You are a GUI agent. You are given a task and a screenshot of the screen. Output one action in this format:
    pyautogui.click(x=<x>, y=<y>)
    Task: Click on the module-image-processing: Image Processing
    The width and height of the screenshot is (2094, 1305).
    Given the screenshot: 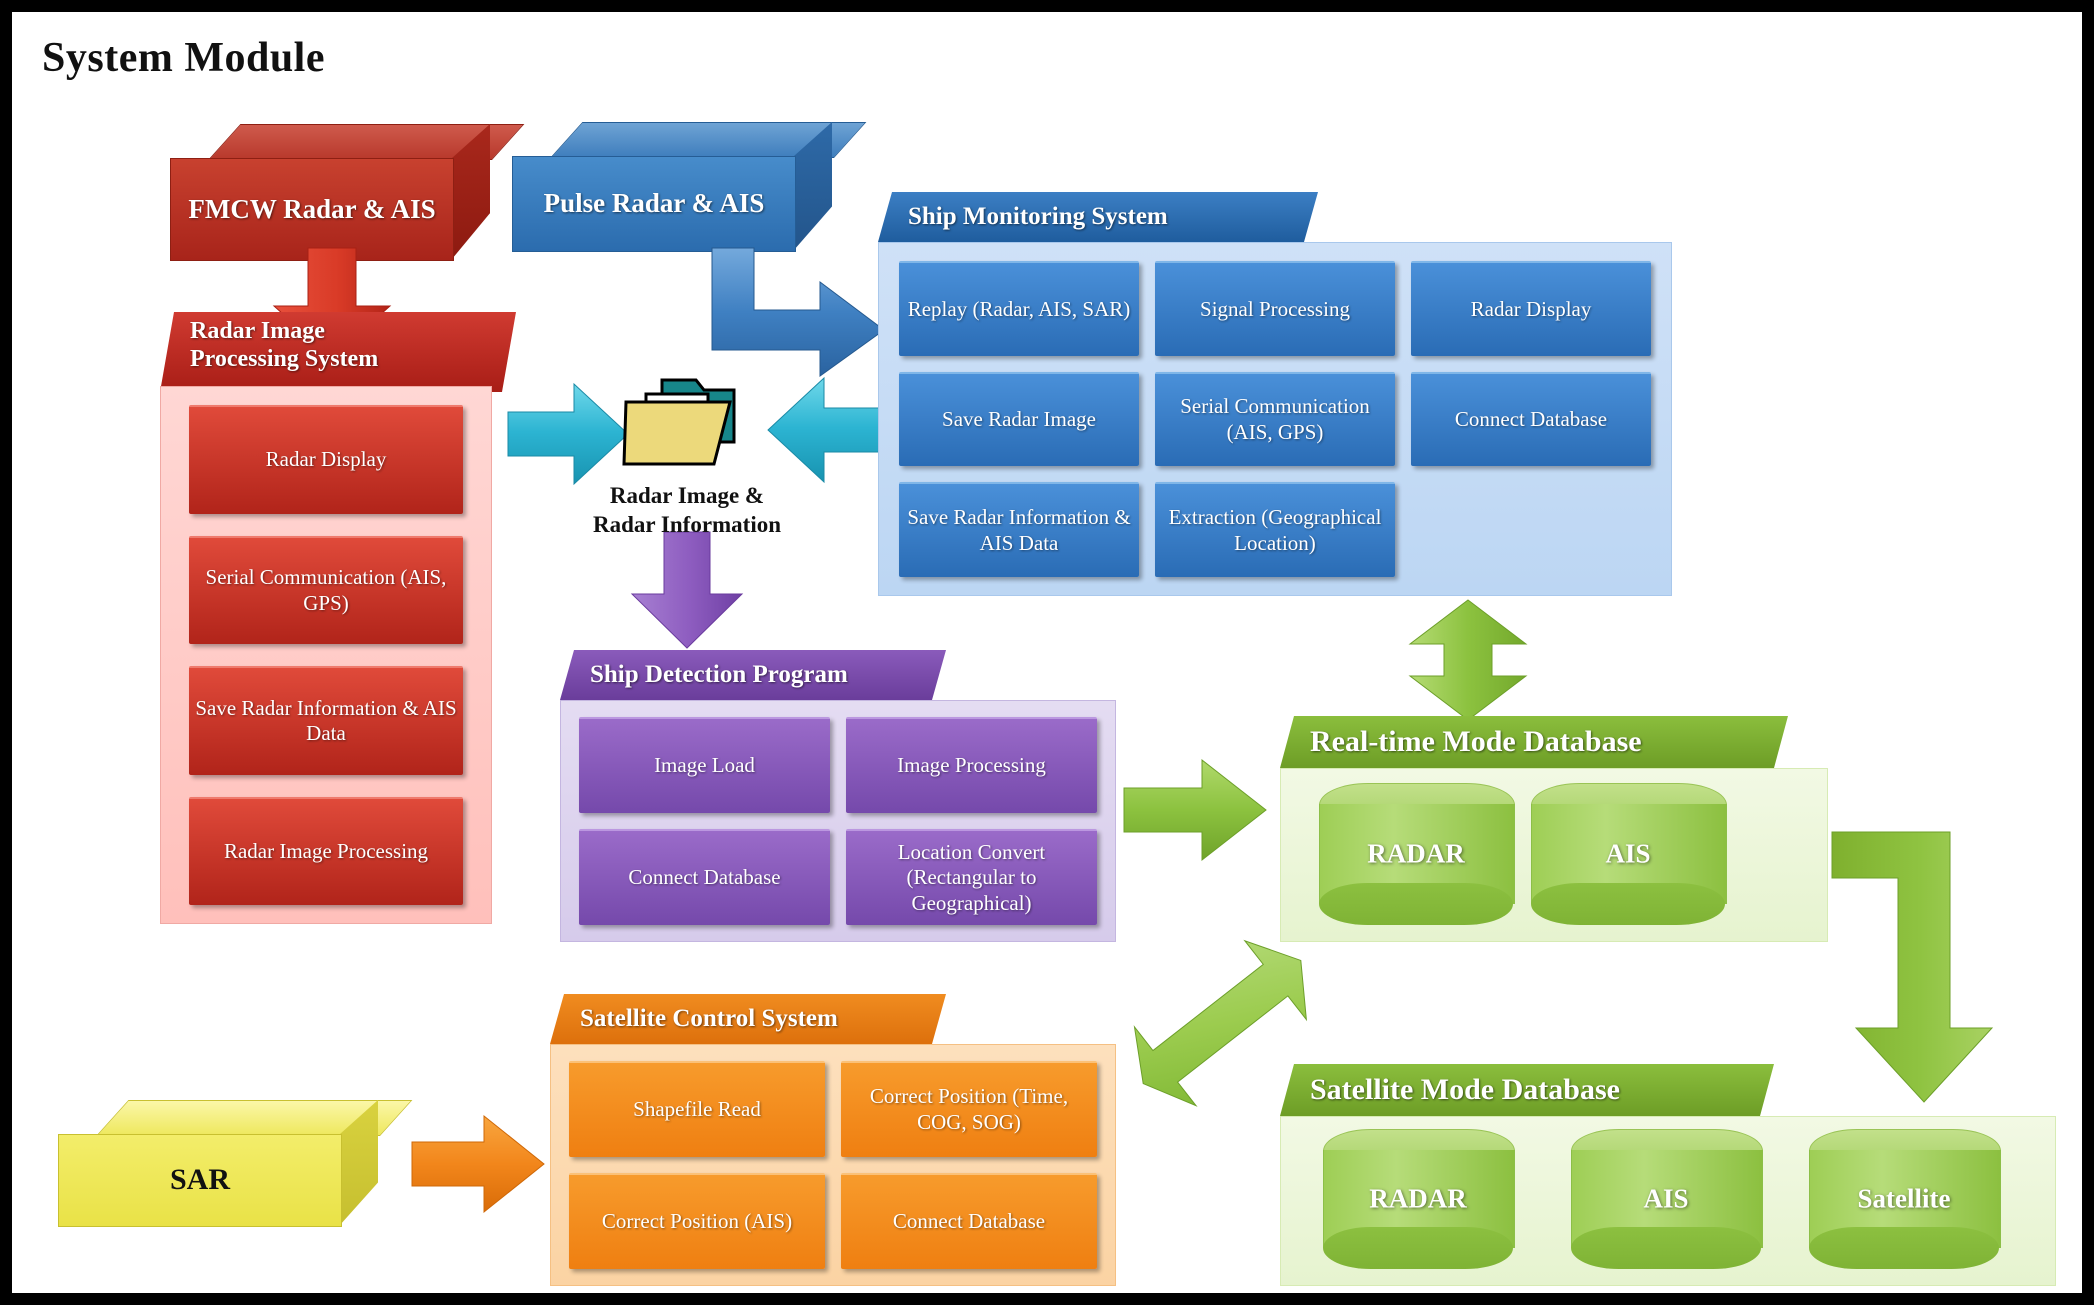 What is the action you would take?
    pyautogui.click(x=971, y=765)
    